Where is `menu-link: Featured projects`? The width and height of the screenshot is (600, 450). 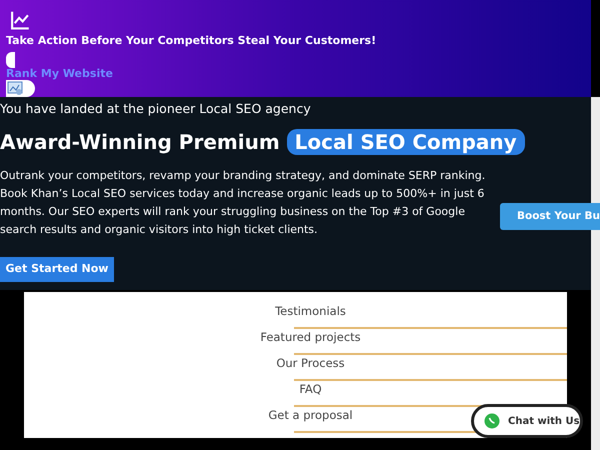 menu-link: Featured projects is located at coordinates (310, 337).